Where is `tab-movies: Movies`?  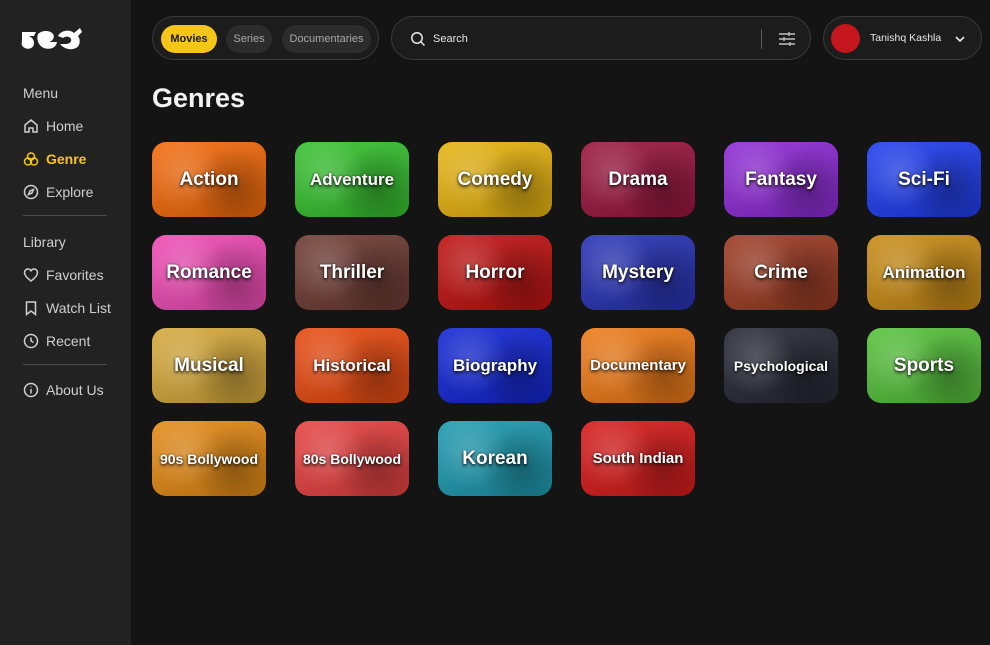 tab-movies: Movies is located at coordinates (189, 39).